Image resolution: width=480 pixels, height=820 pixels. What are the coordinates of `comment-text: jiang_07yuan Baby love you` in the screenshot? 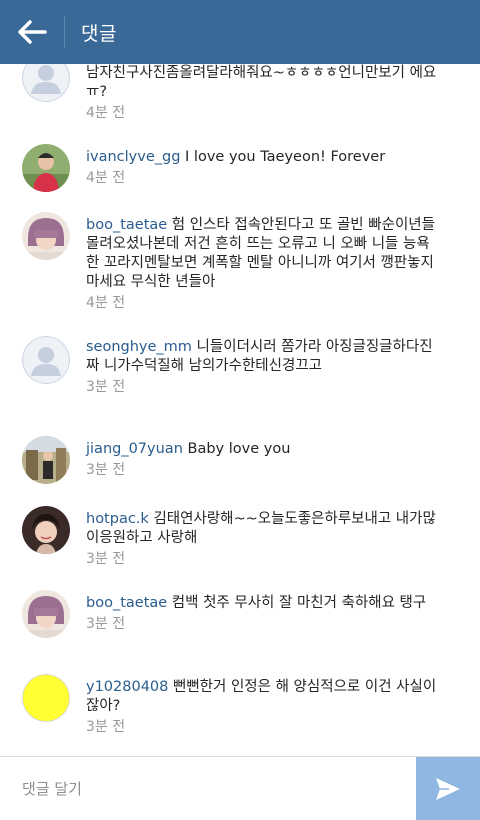 It's located at (264, 449).